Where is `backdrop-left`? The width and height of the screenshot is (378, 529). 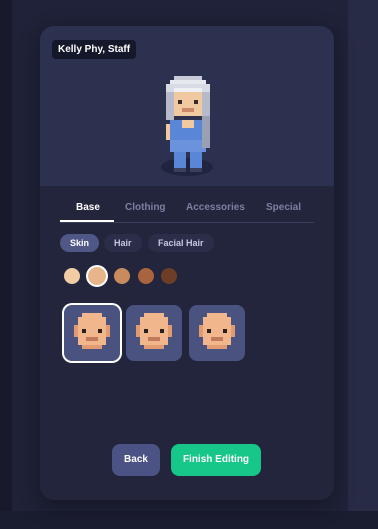 backdrop-left is located at coordinates (6, 264).